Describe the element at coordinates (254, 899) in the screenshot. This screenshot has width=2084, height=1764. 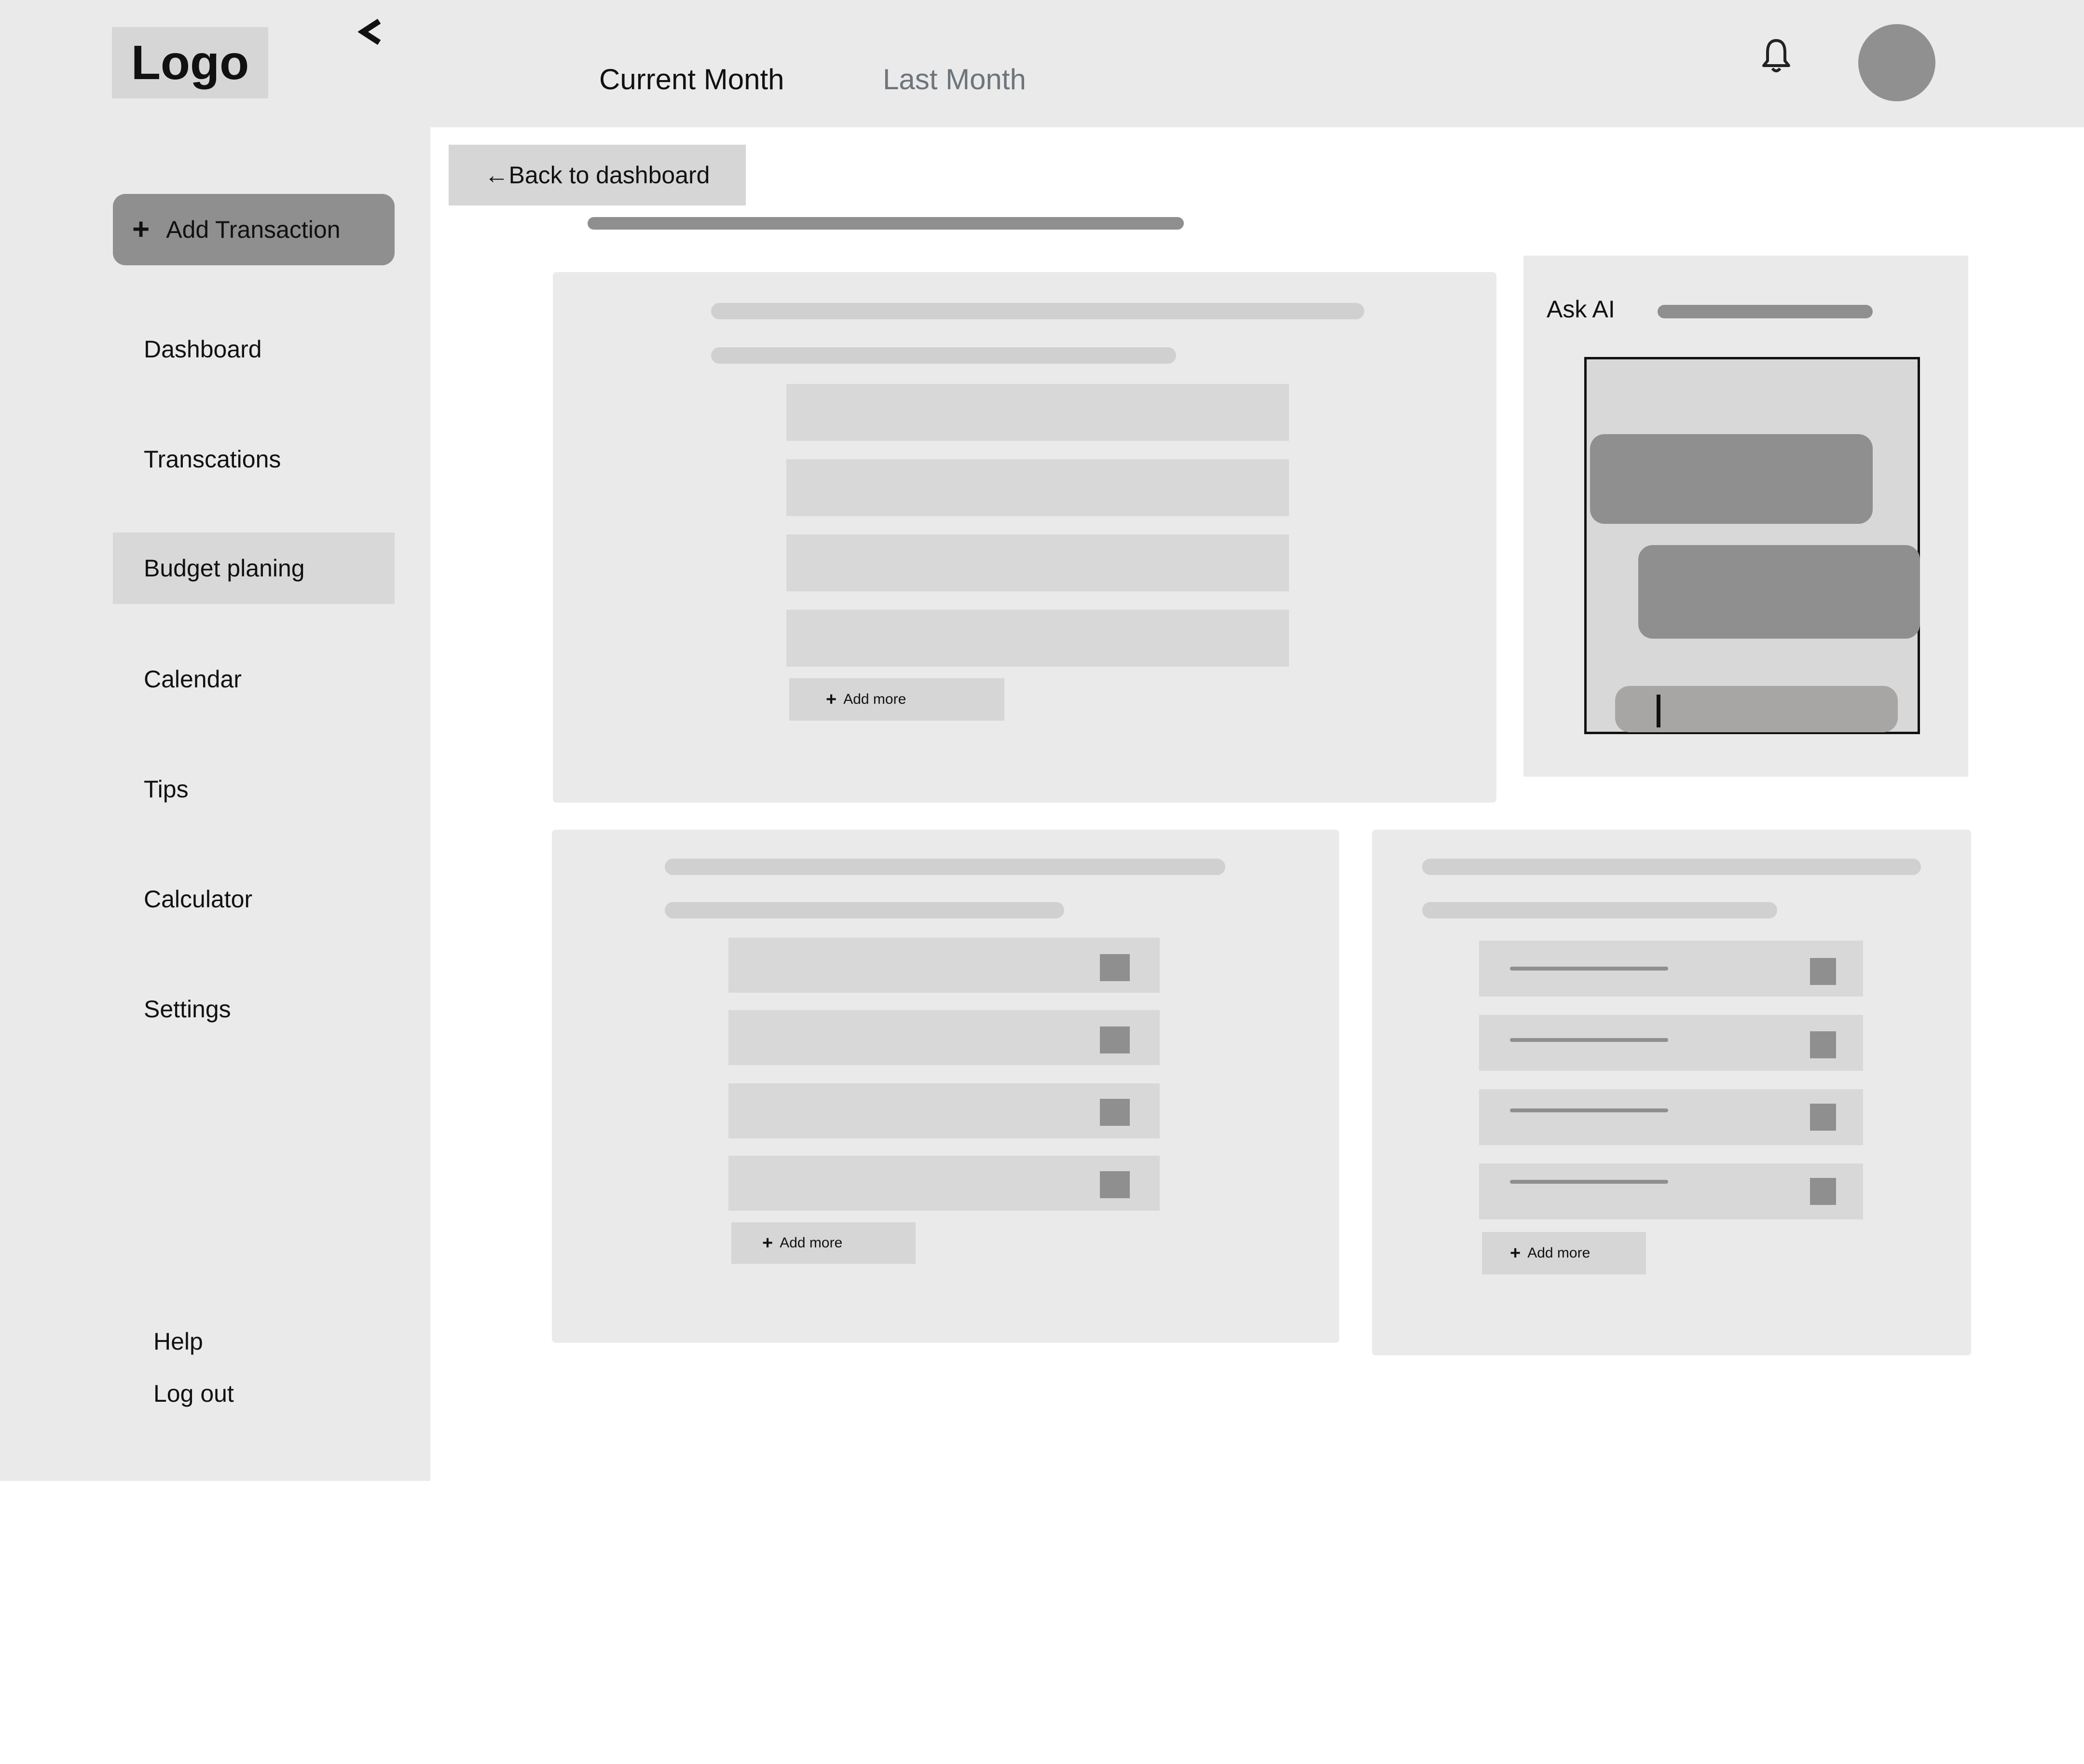
I see `sidebar-item-calculator: Calculator` at that location.